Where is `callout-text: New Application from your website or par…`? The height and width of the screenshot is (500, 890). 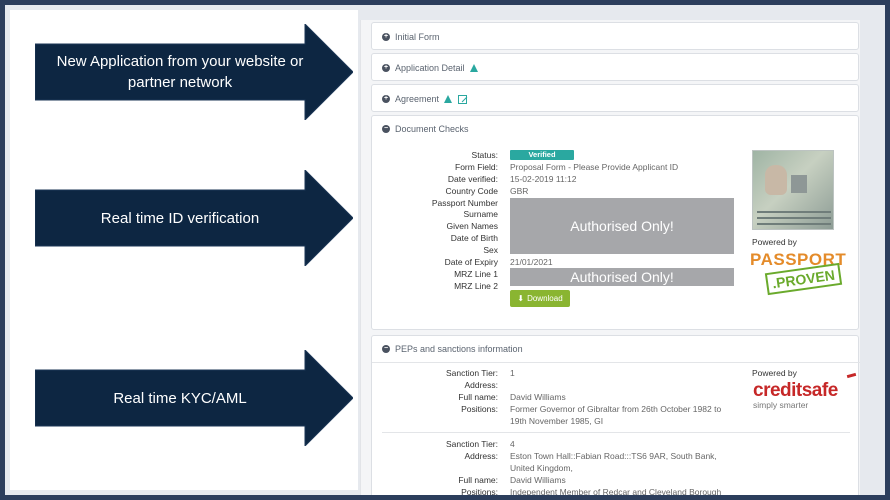 callout-text: New Application from your website or par… is located at coordinates (180, 72).